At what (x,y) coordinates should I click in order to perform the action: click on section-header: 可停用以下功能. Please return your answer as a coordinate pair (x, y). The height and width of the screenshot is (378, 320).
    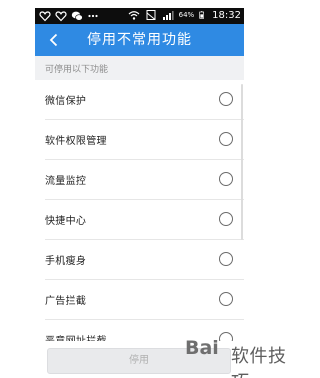
    Looking at the image, I should click on (139, 68).